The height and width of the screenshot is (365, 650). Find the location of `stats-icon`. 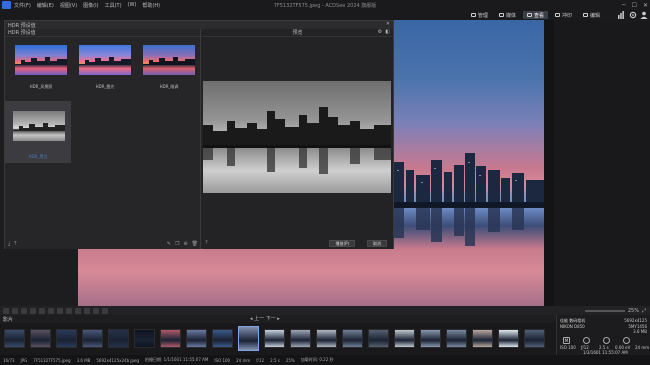

stats-icon is located at coordinates (621, 15).